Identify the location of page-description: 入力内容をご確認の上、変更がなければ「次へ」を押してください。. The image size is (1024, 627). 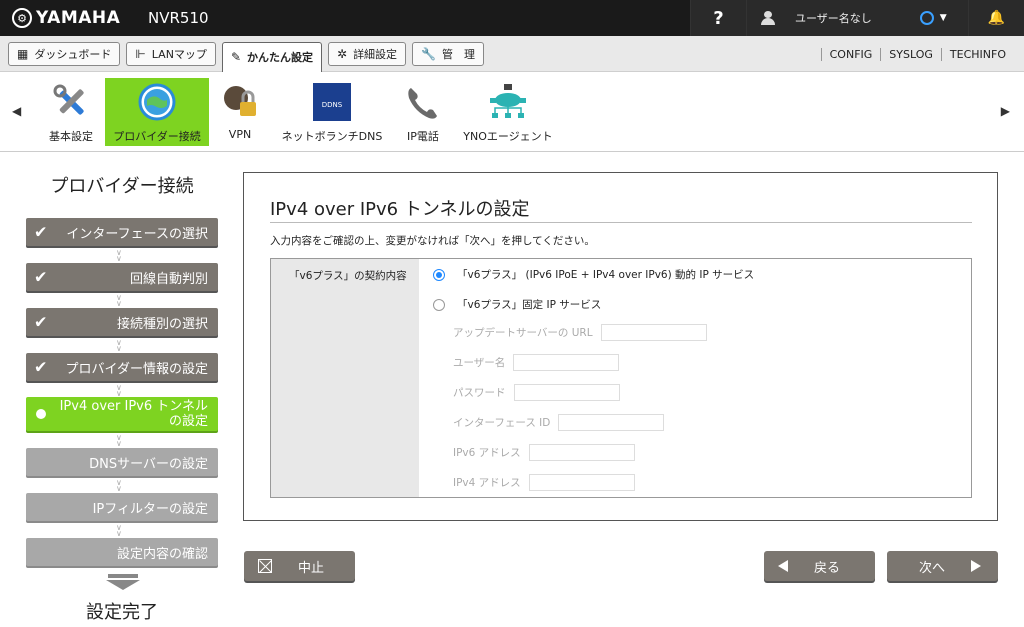
(432, 241).